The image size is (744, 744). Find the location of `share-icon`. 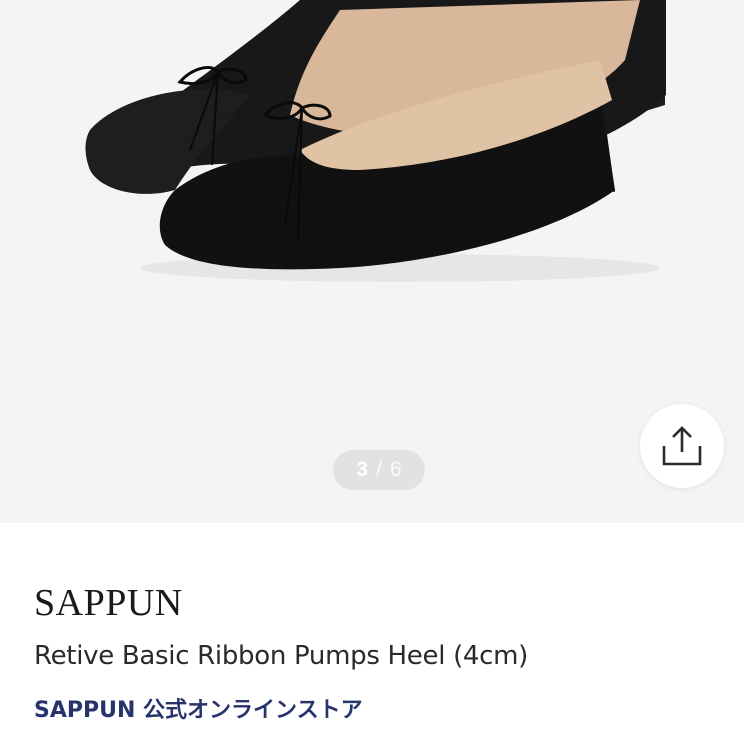

share-icon is located at coordinates (682, 446).